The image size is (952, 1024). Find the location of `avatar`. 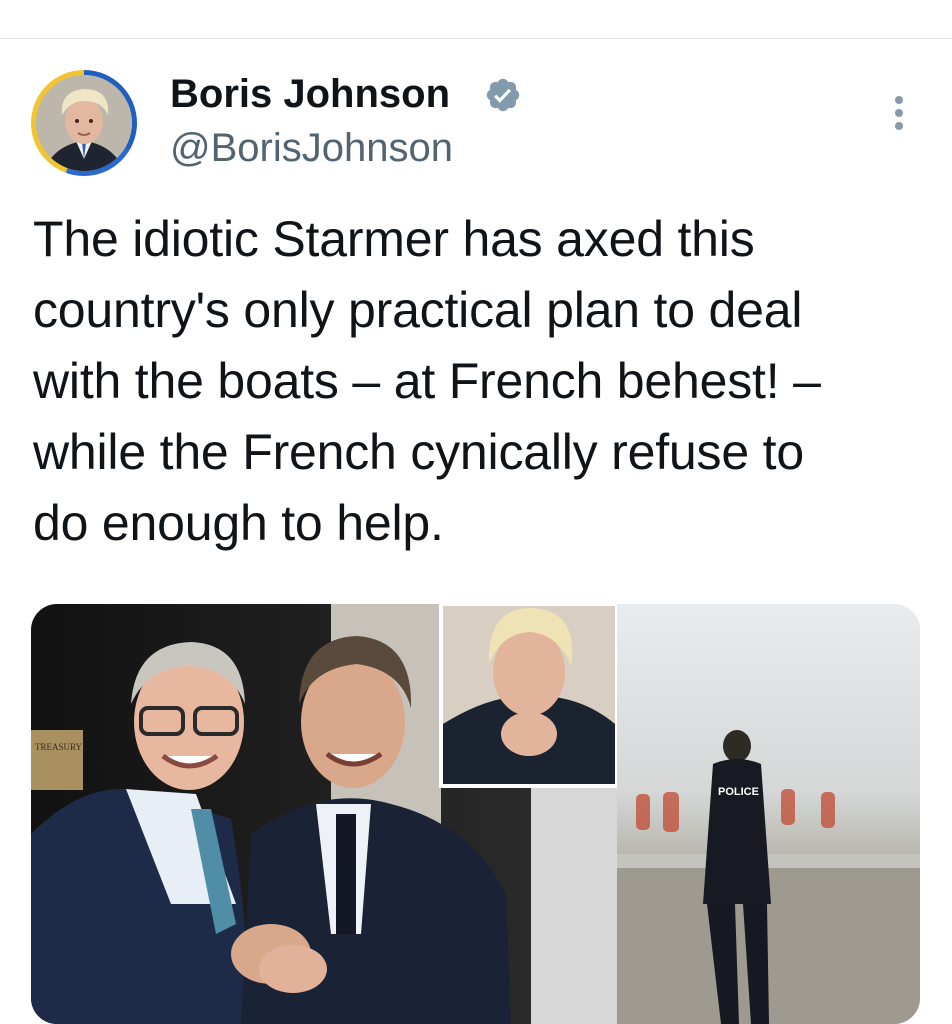

avatar is located at coordinates (84, 123).